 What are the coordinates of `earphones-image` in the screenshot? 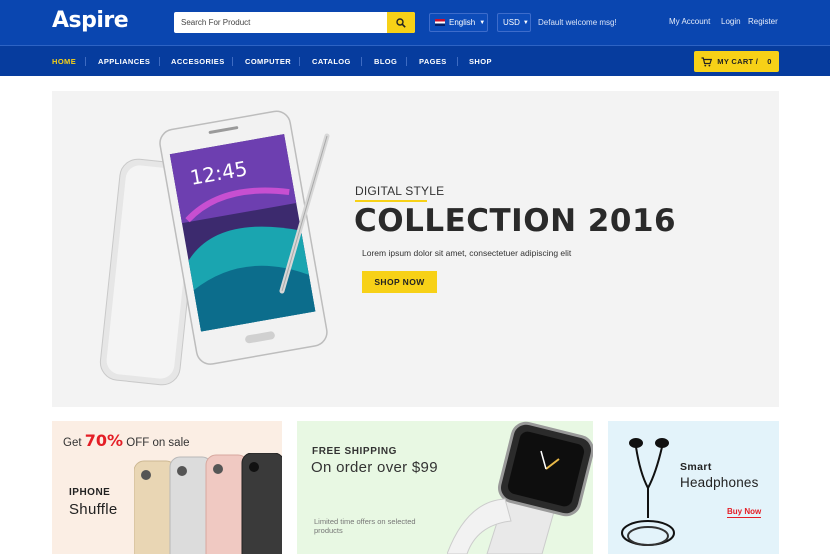 It's located at (648, 492).